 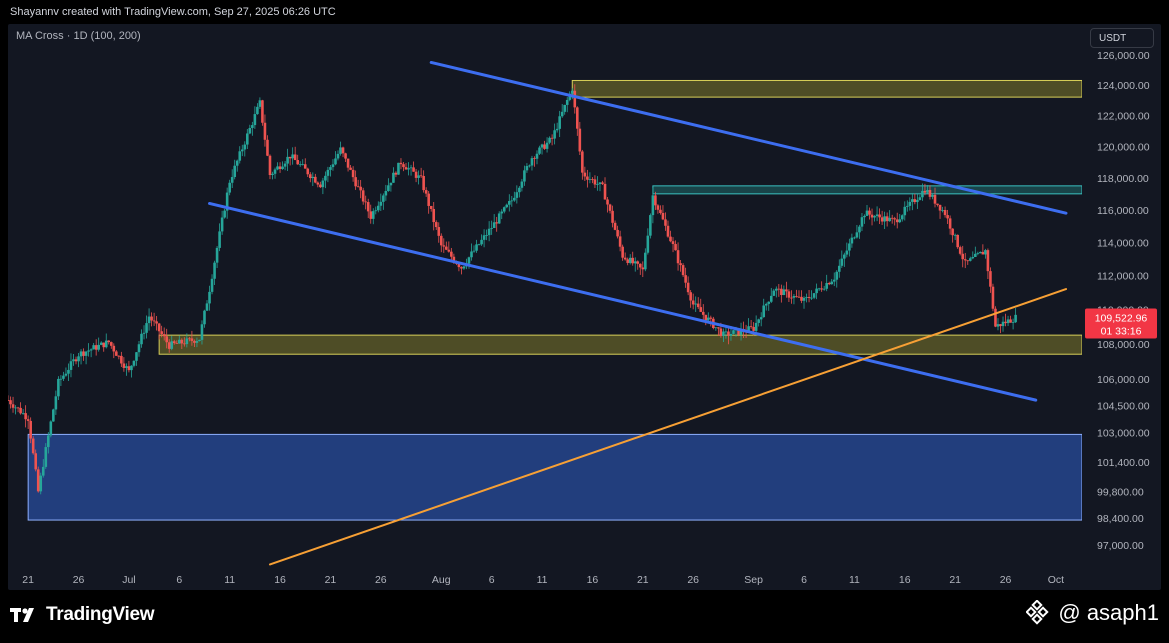 I want to click on x-axis-tick-label: Jul, so click(x=128, y=580).